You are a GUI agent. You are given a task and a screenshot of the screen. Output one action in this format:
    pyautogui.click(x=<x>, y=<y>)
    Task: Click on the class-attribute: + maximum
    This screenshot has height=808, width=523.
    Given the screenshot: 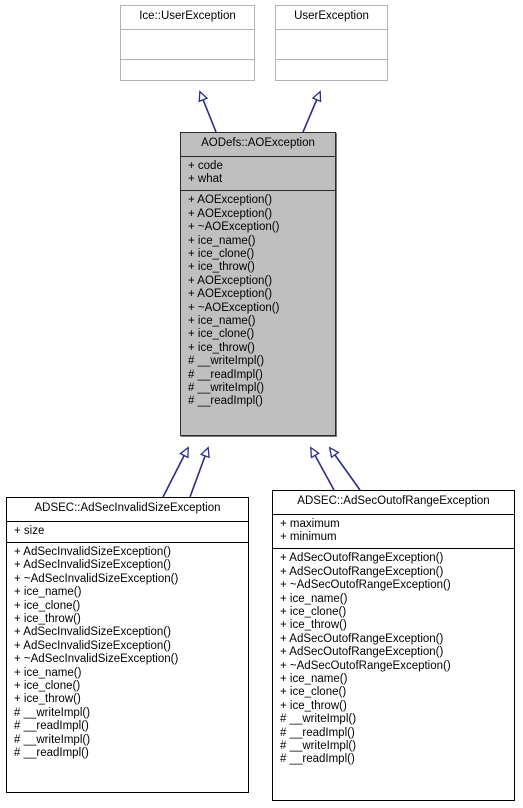 What is the action you would take?
    pyautogui.click(x=310, y=523)
    